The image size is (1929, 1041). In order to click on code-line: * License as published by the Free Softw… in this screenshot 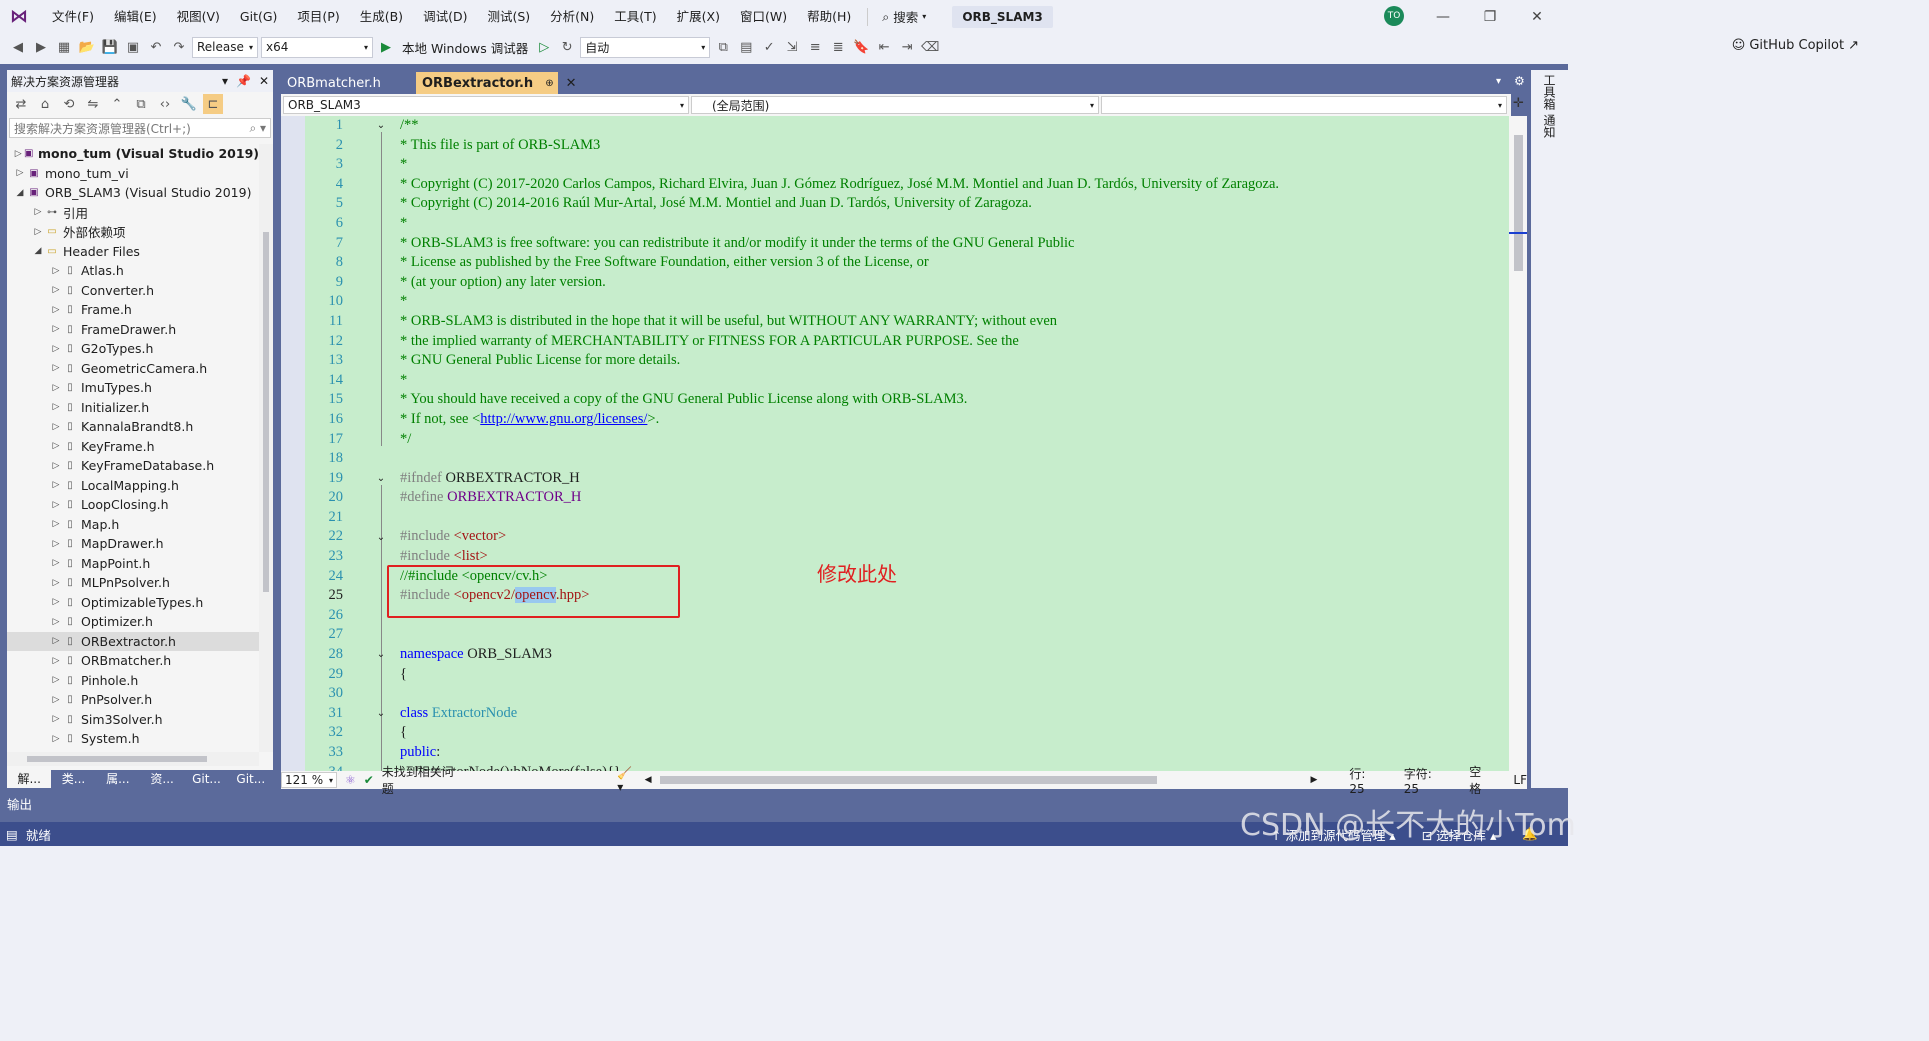, I will do `click(954, 263)`.